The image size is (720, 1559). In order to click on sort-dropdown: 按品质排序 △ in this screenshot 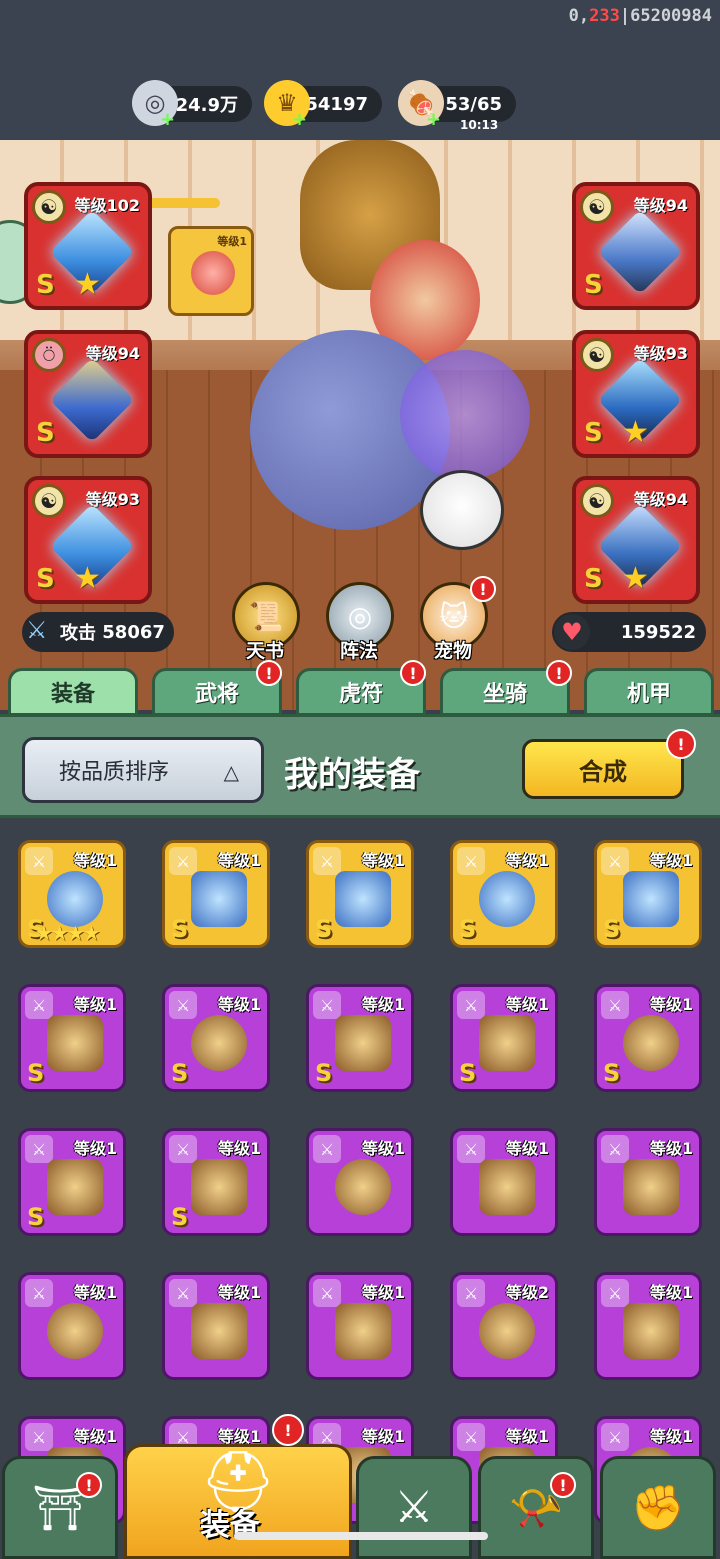, I will do `click(143, 770)`.